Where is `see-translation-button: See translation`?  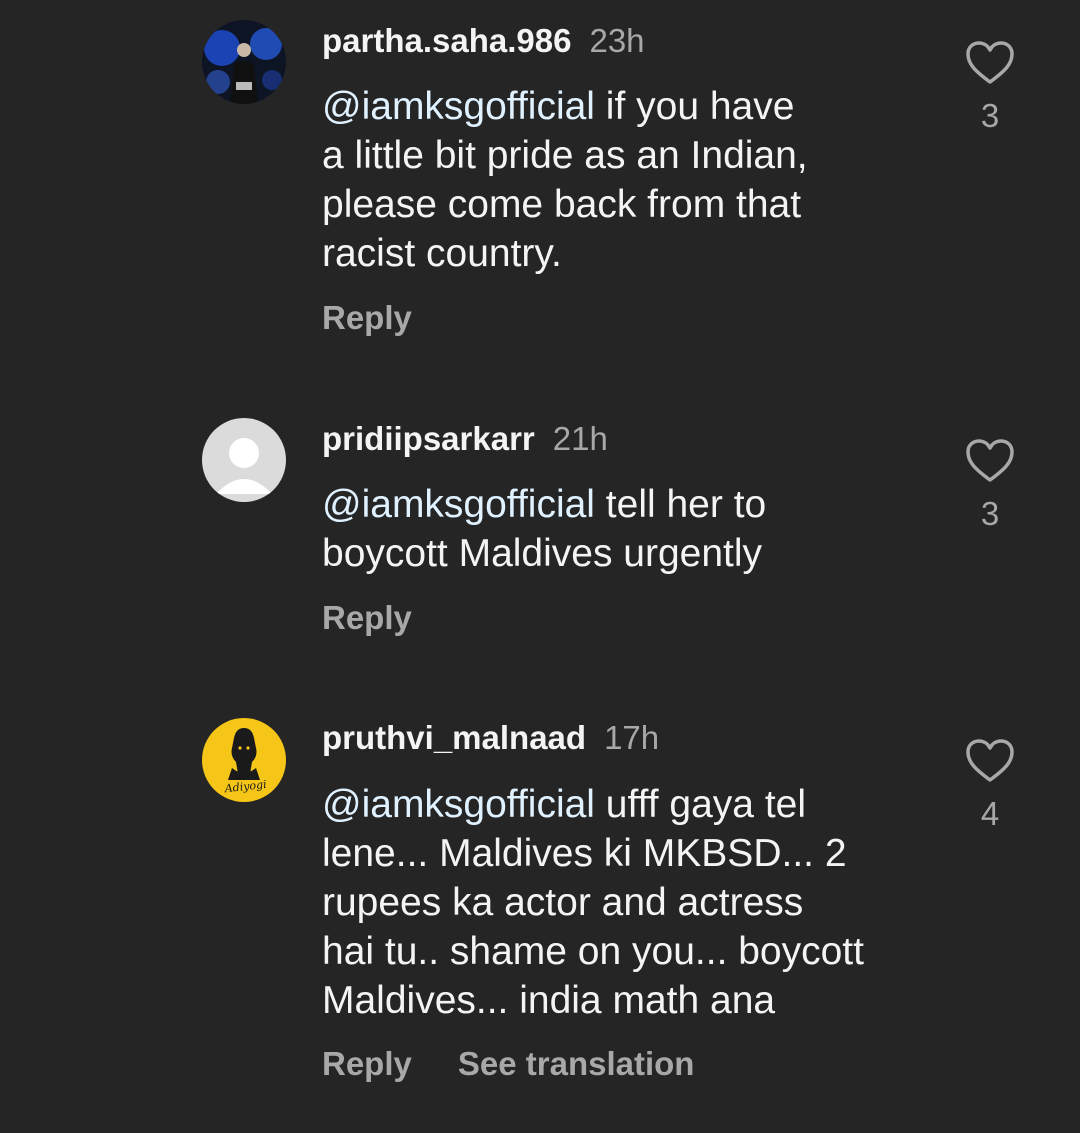 see-translation-button: See translation is located at coordinates (576, 1063).